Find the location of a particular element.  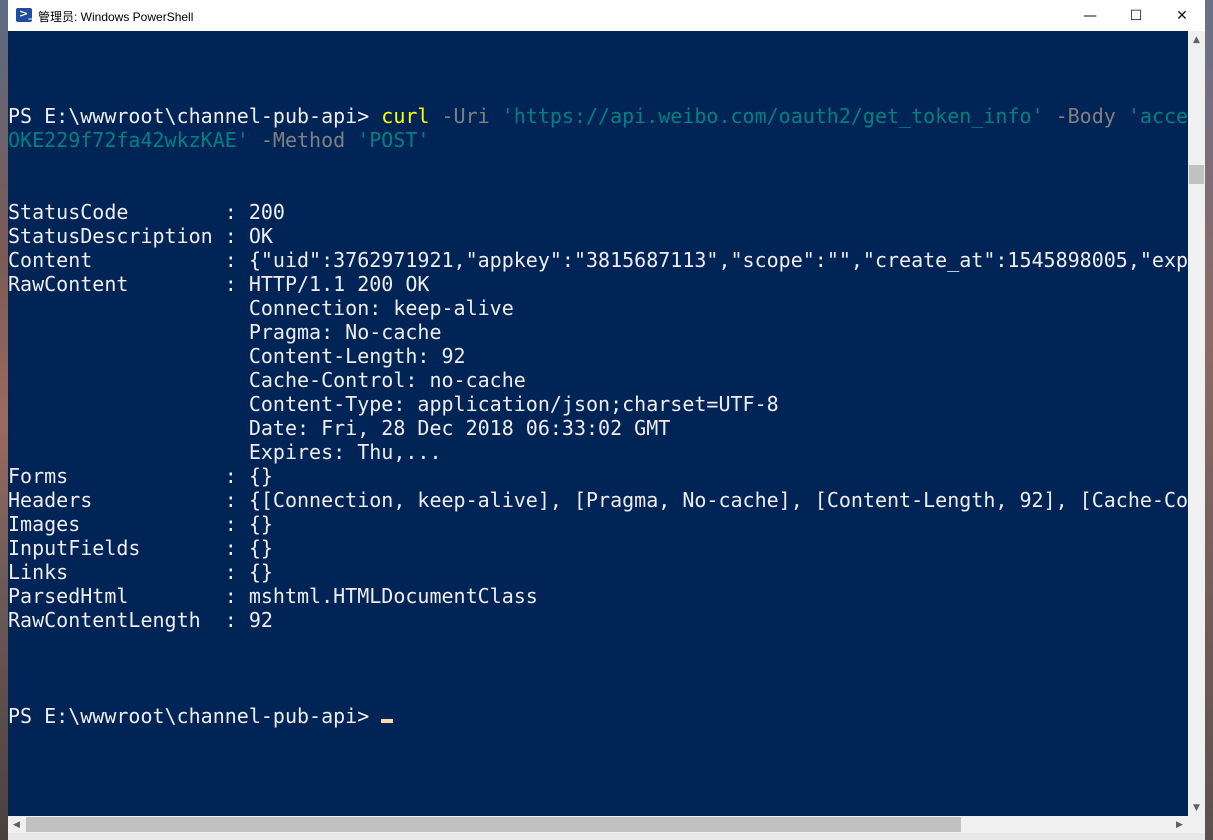

output-key: InputFields is located at coordinates (116, 548).